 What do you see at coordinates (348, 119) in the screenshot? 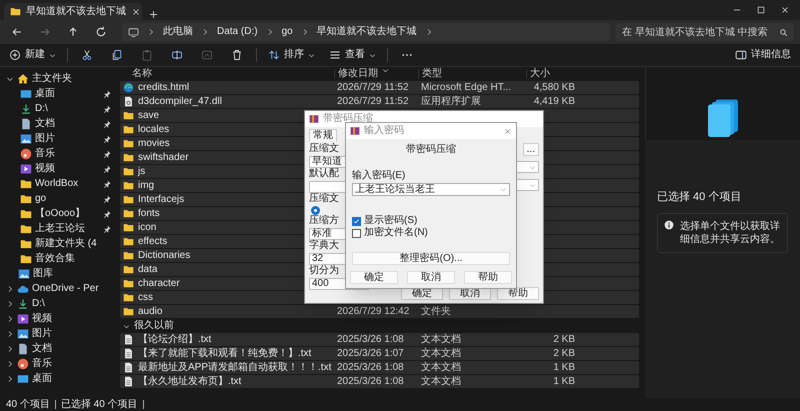
I see `dialog-title: 带密码压缩` at bounding box center [348, 119].